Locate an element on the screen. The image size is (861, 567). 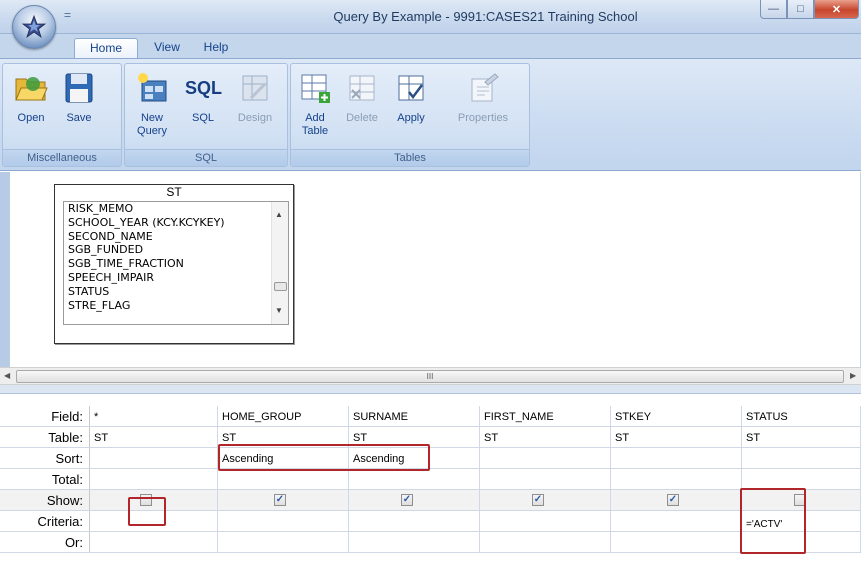
status-highlight-box is located at coordinates (773, 521).